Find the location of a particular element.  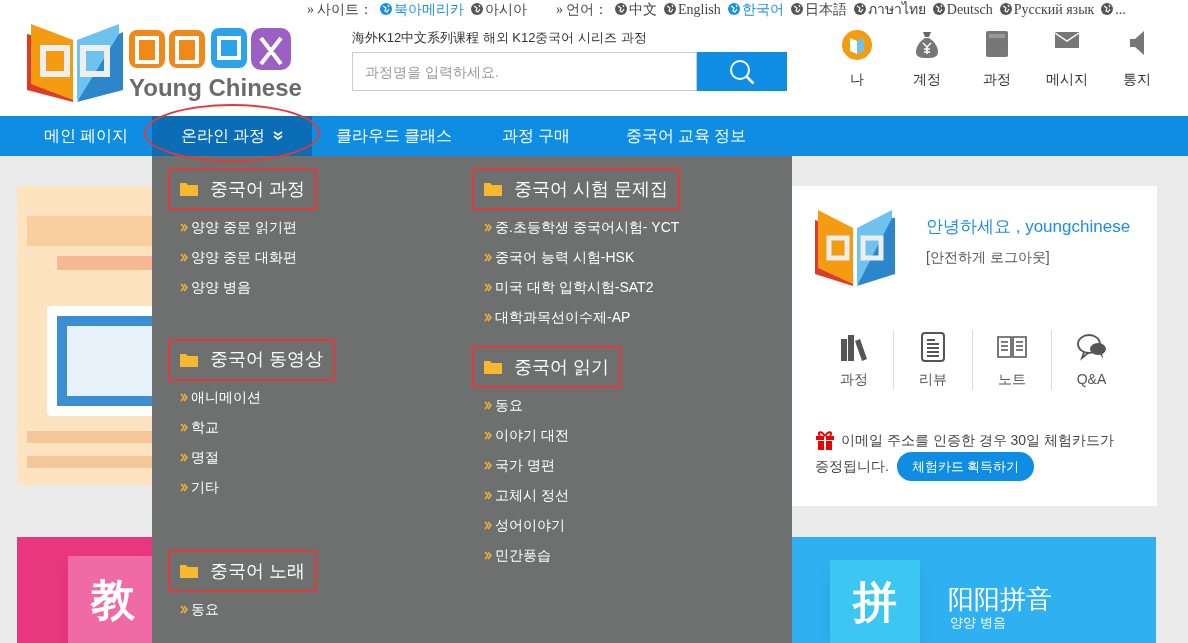

language-link: Deutsch is located at coordinates (962, 10).